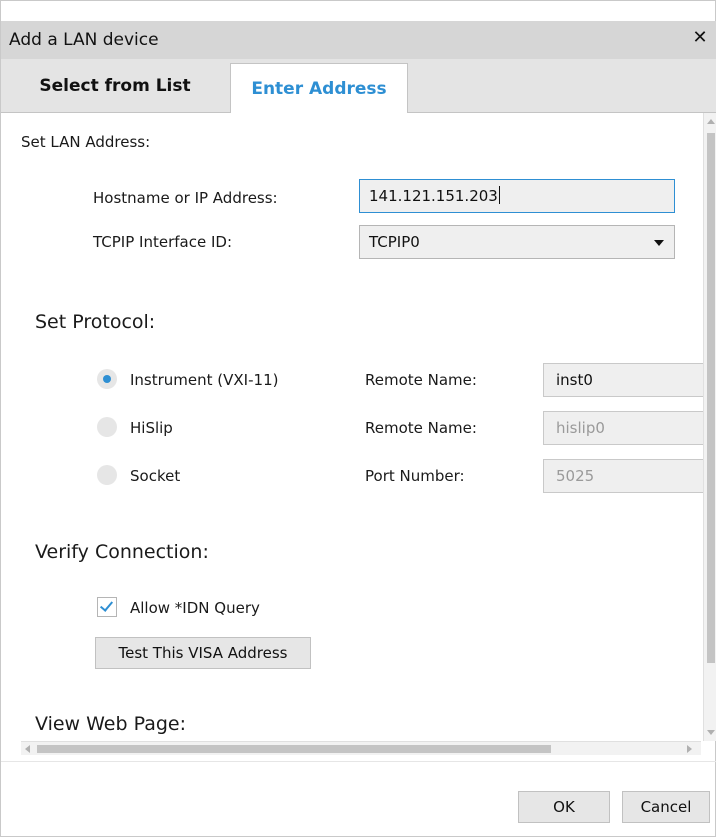 The image size is (716, 837). Describe the element at coordinates (294, 749) in the screenshot. I see `horizontal-scroll-thumb` at that location.